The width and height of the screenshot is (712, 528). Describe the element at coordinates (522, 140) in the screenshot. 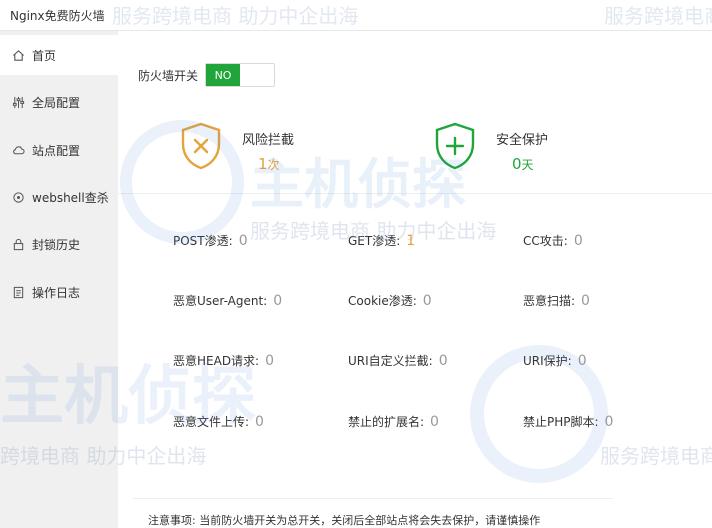

I see `safe-protection-label: 安全保护` at that location.